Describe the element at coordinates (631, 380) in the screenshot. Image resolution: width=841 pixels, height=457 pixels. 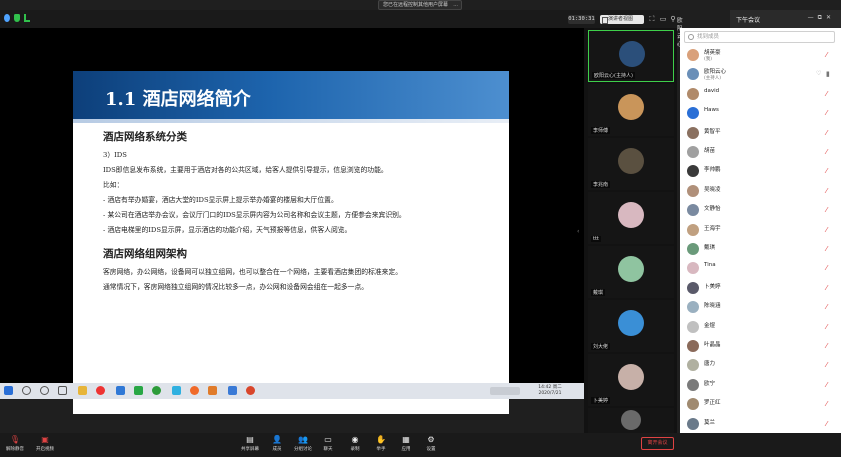
I see `video-tile: 卜美婷` at that location.